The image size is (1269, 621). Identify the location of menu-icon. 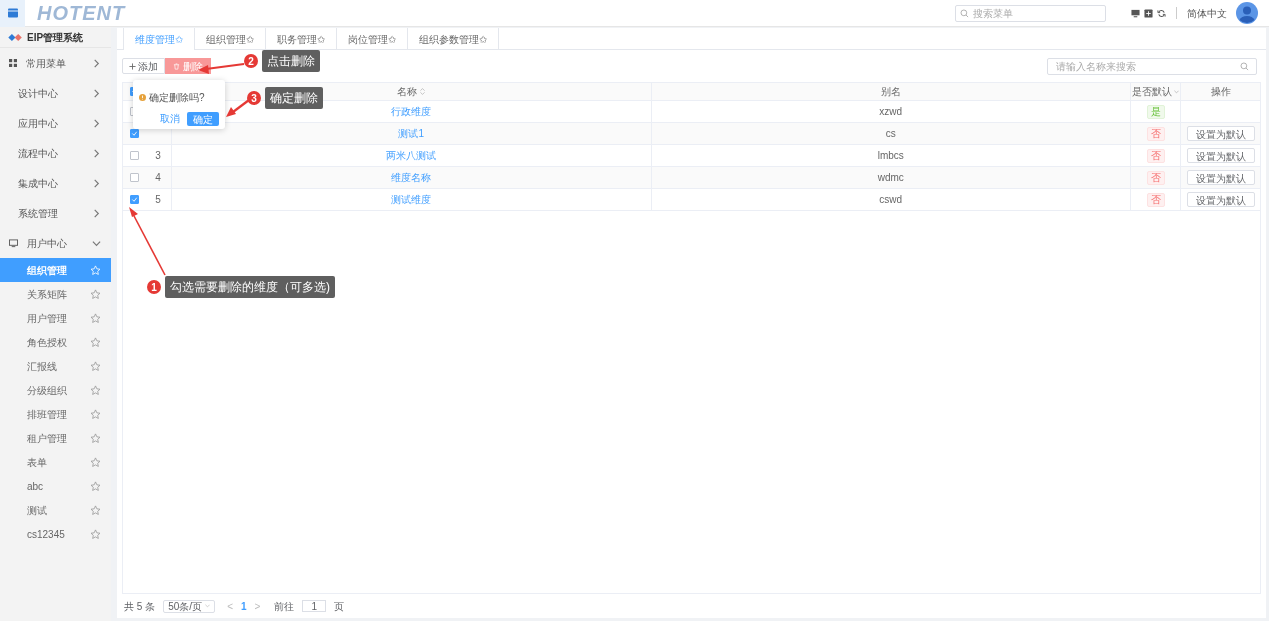
(12, 13).